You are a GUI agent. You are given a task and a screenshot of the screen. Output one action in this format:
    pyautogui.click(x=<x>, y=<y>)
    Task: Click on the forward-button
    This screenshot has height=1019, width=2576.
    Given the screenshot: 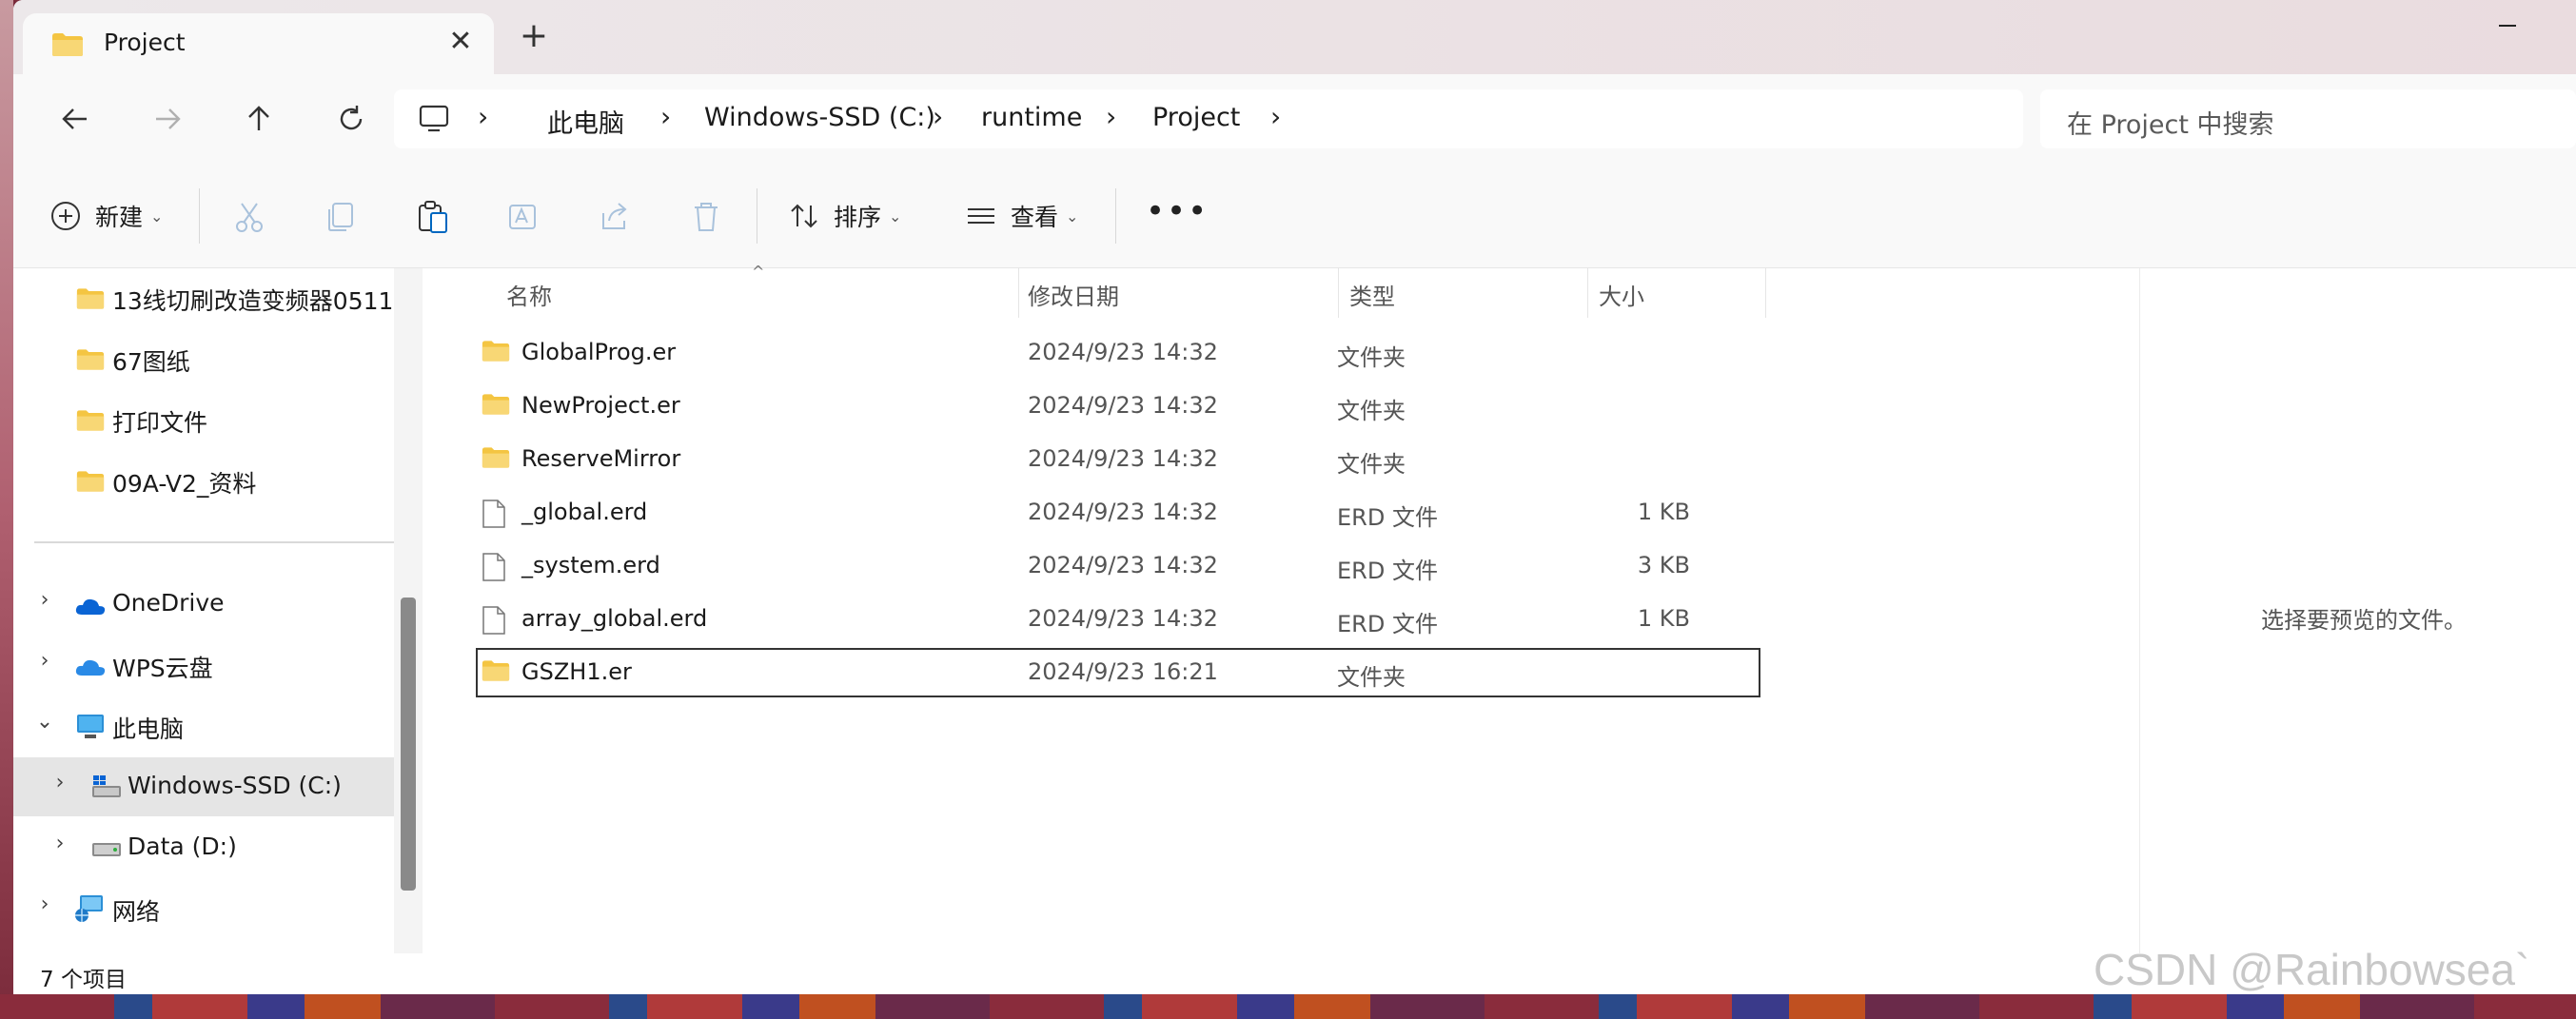 What is the action you would take?
    pyautogui.click(x=167, y=119)
    